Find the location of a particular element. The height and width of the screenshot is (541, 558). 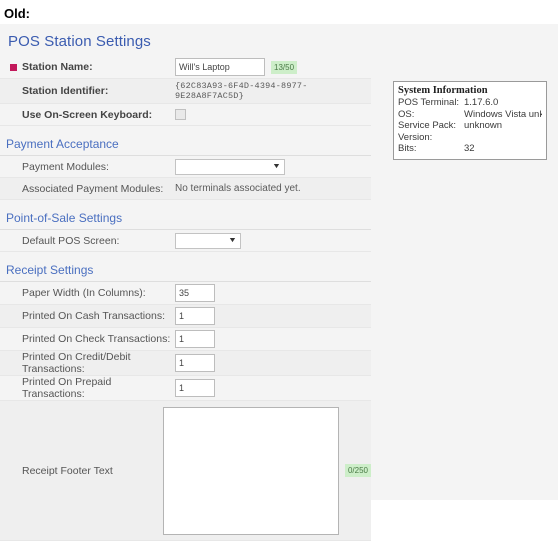

receipt-footer-text-label: Receipt Footer Text is located at coordinates (67, 470).